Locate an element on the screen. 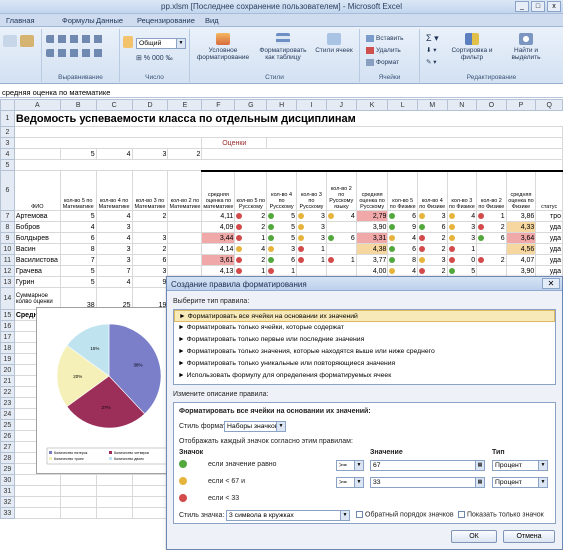 The width and height of the screenshot is (563, 550). column-header-cell: кол-во 2 по Математике is located at coordinates (185, 190).